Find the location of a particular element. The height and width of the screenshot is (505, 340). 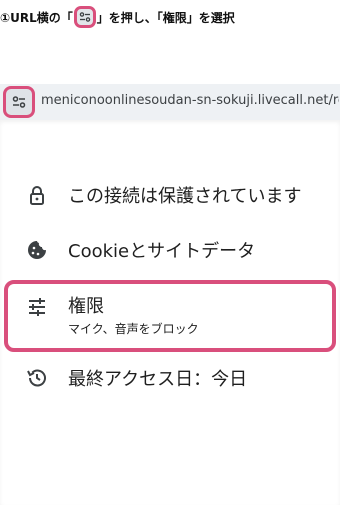

menu-item-label: Cookieとサイトデータ is located at coordinates (162, 251).